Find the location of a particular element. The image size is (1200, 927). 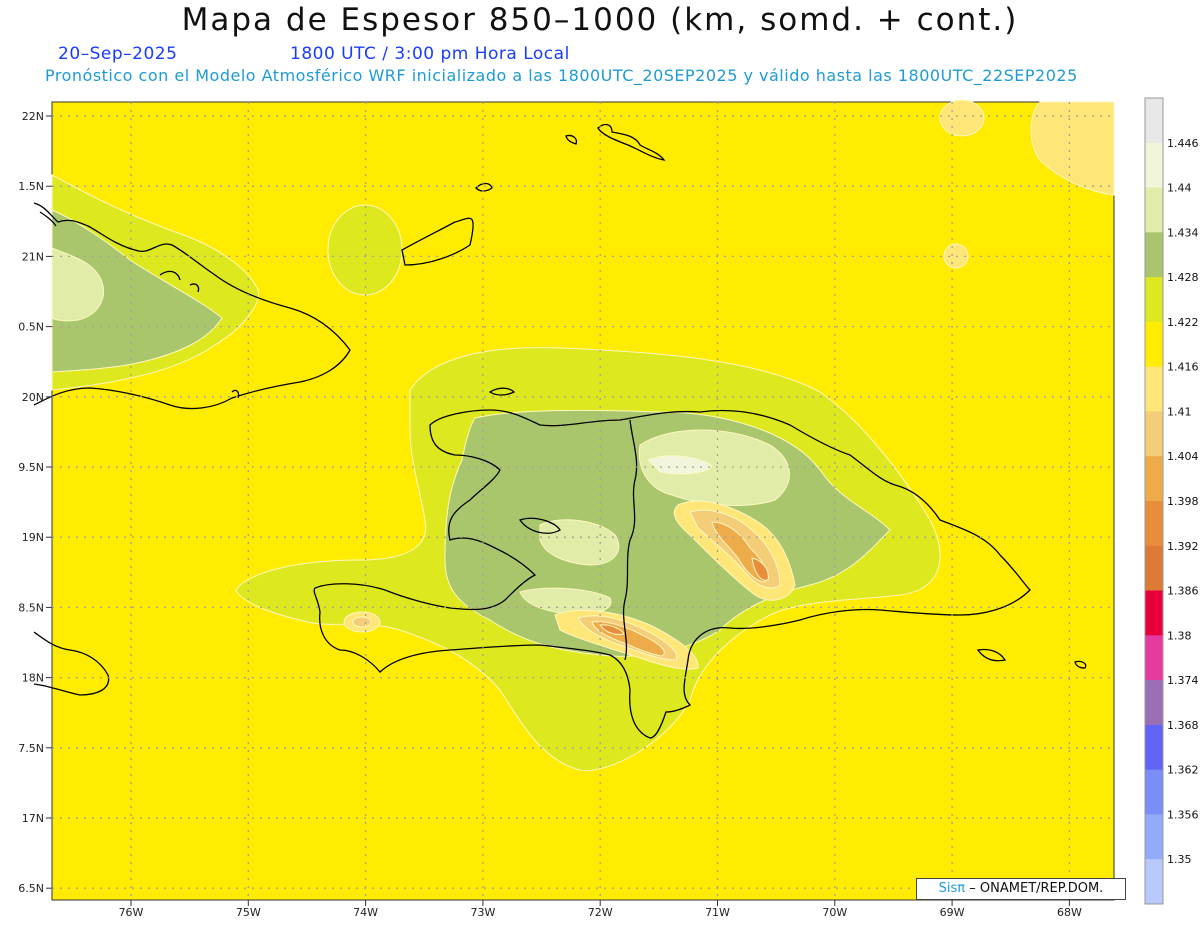

lat-label: 20N is located at coordinates (33, 397).